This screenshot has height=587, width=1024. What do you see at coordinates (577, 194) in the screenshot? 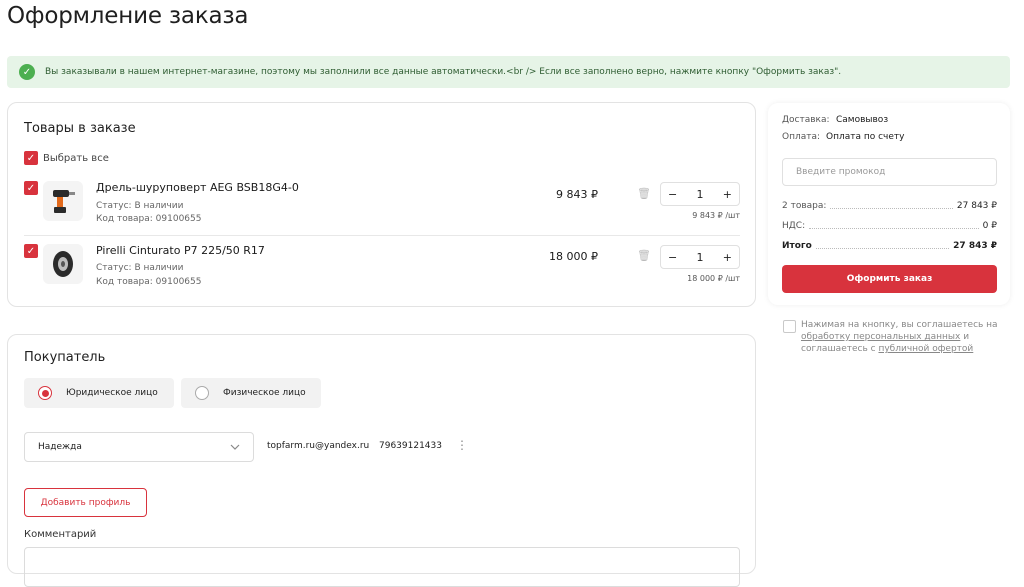
I see `product-price: 9 843 ₽` at bounding box center [577, 194].